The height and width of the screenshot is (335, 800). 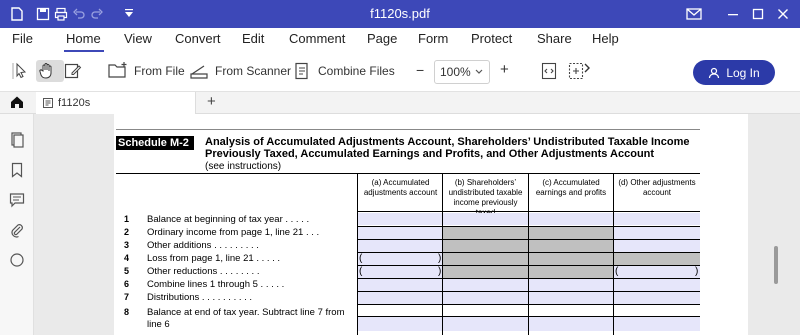 I want to click on combine-files-label: Combine Files, so click(x=356, y=71).